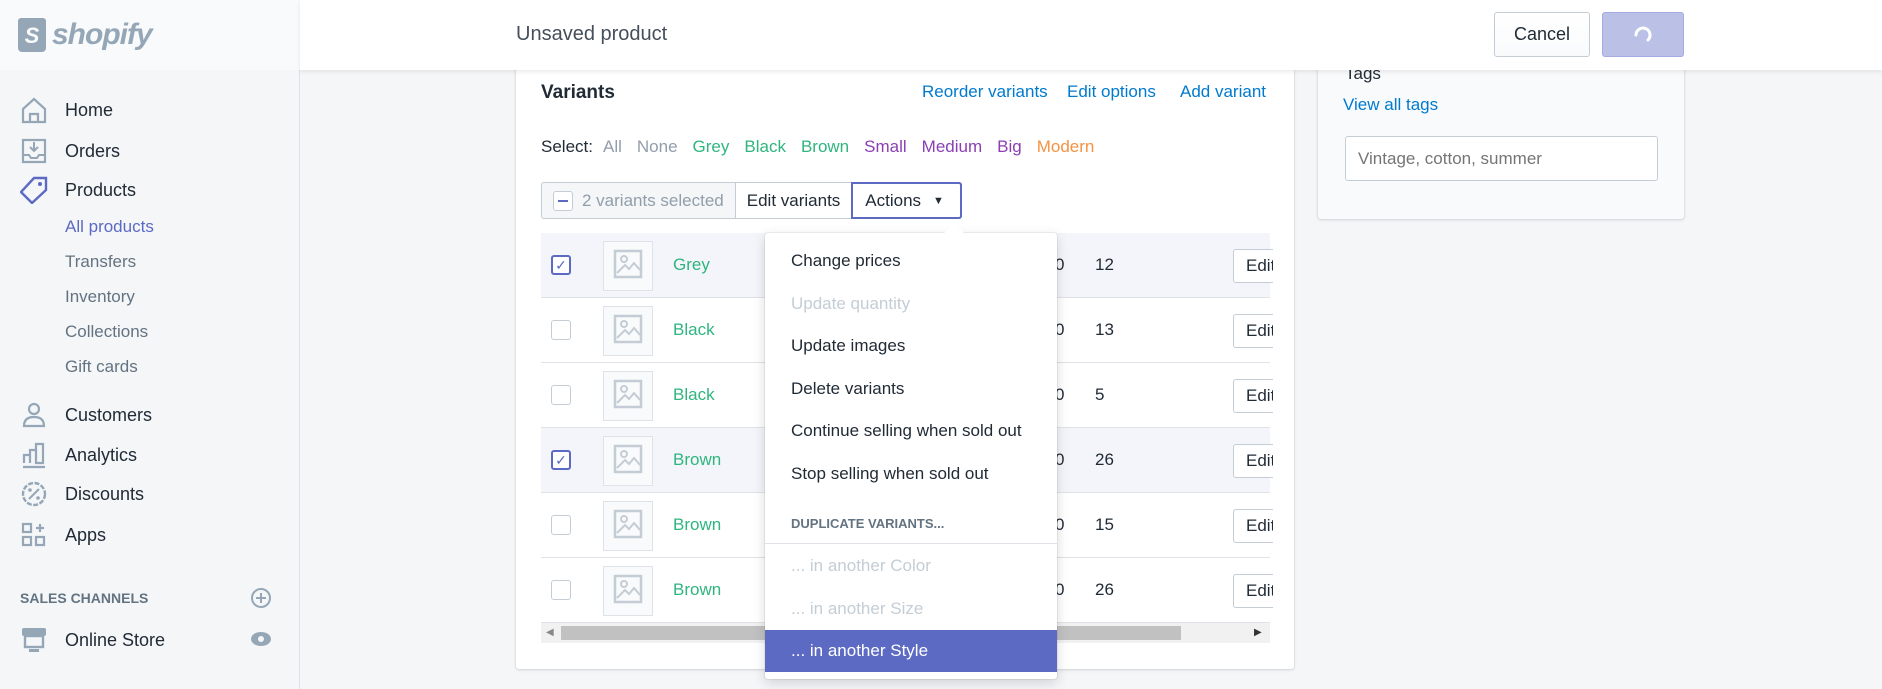 This screenshot has height=689, width=1882. I want to click on select-option-modern: Modern, so click(1066, 147).